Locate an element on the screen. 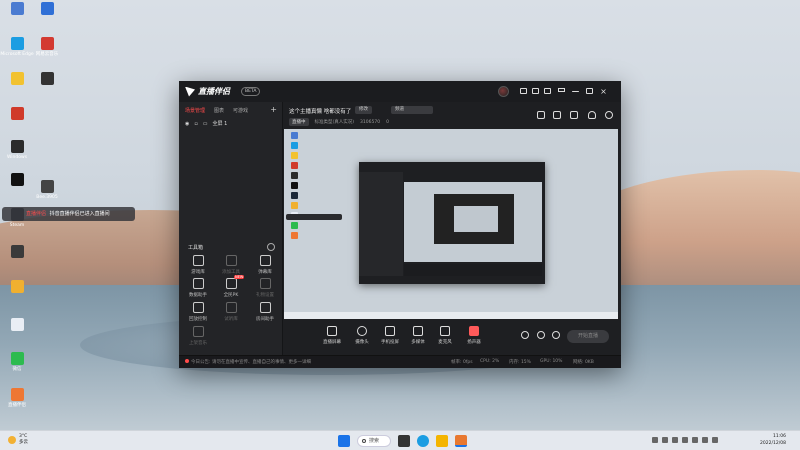  channel-chip: 频道 is located at coordinates (412, 110).